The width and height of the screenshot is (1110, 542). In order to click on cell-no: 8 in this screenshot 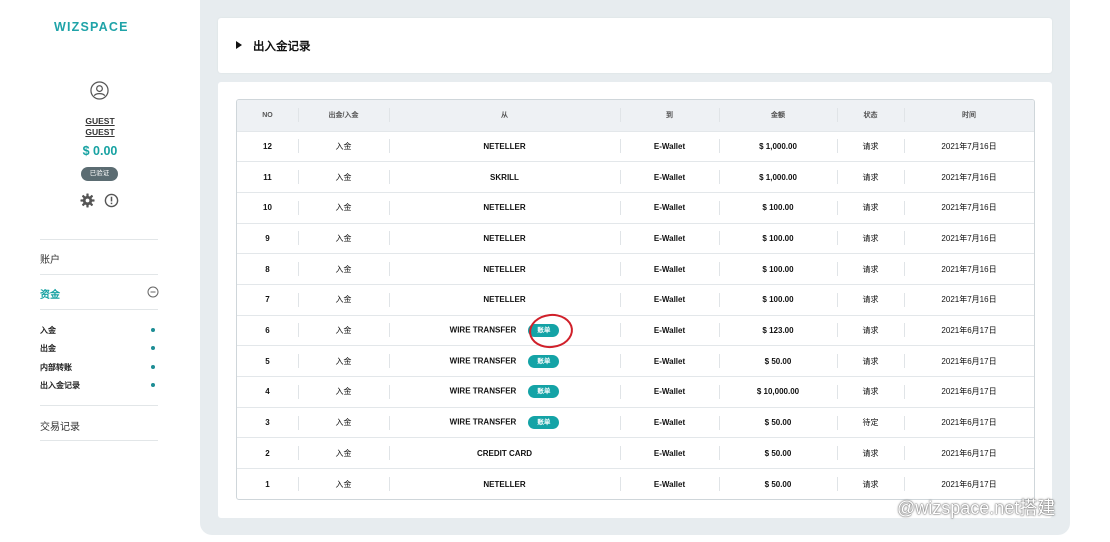, I will do `click(267, 269)`.